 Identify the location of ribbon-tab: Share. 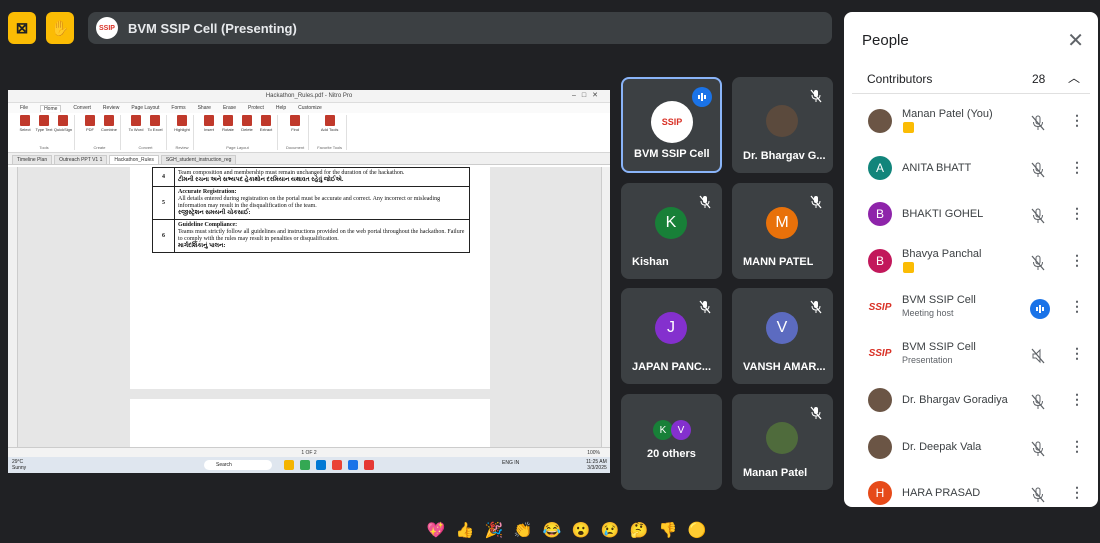
(204, 108).